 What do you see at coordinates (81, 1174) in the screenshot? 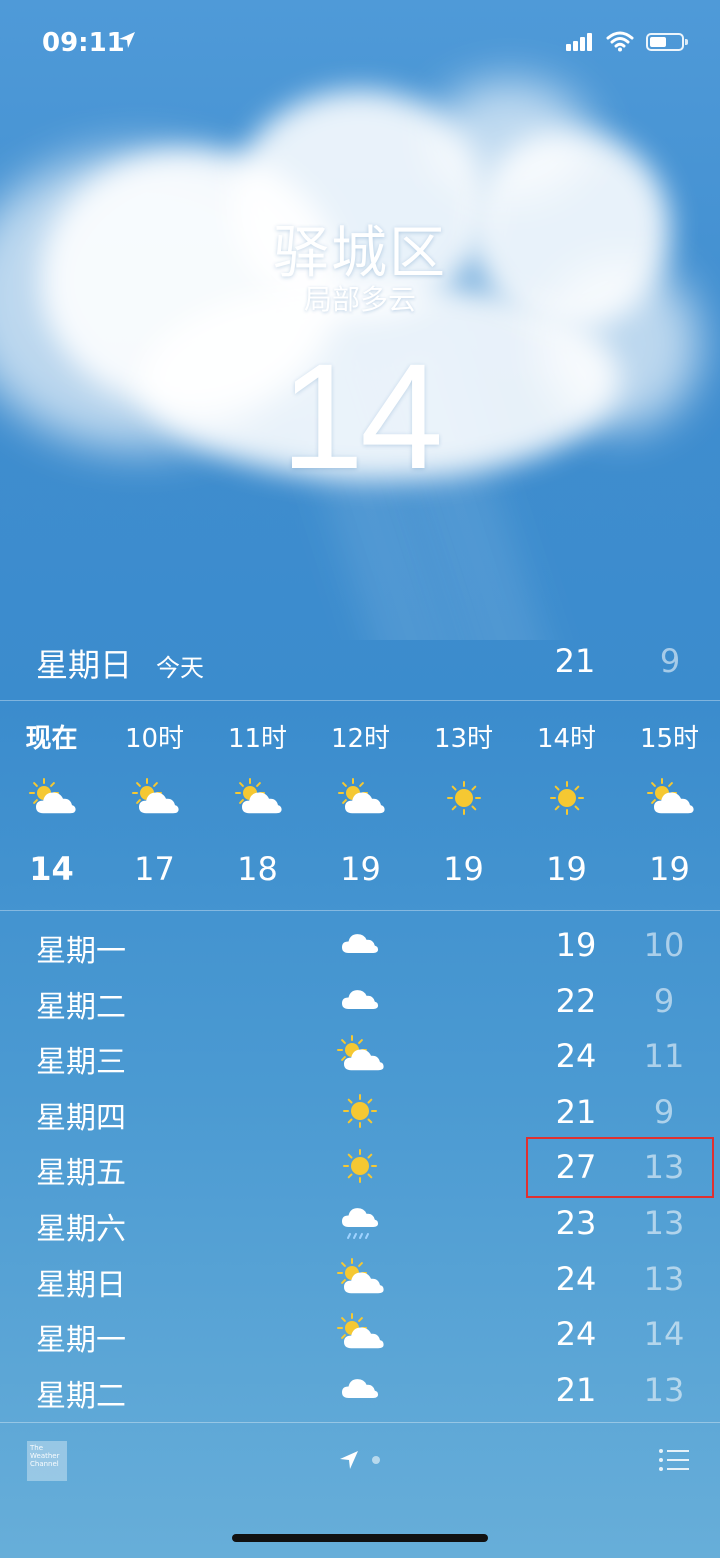
I see `day-name: 星期五` at bounding box center [81, 1174].